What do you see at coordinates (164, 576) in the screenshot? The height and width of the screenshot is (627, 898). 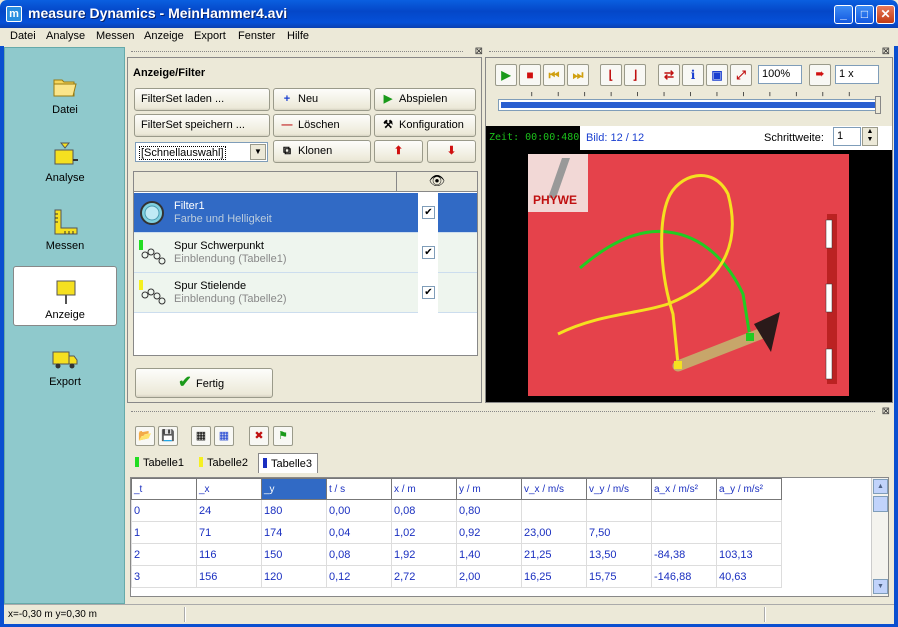 I see `table-cell: 3` at bounding box center [164, 576].